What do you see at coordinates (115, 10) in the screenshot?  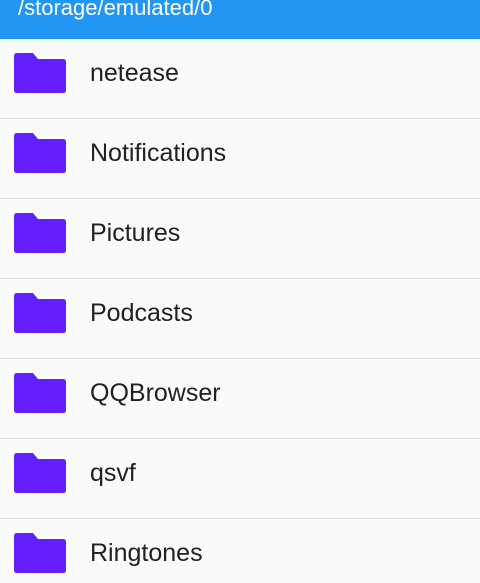 I see `current-path: /storage/emulated/0` at bounding box center [115, 10].